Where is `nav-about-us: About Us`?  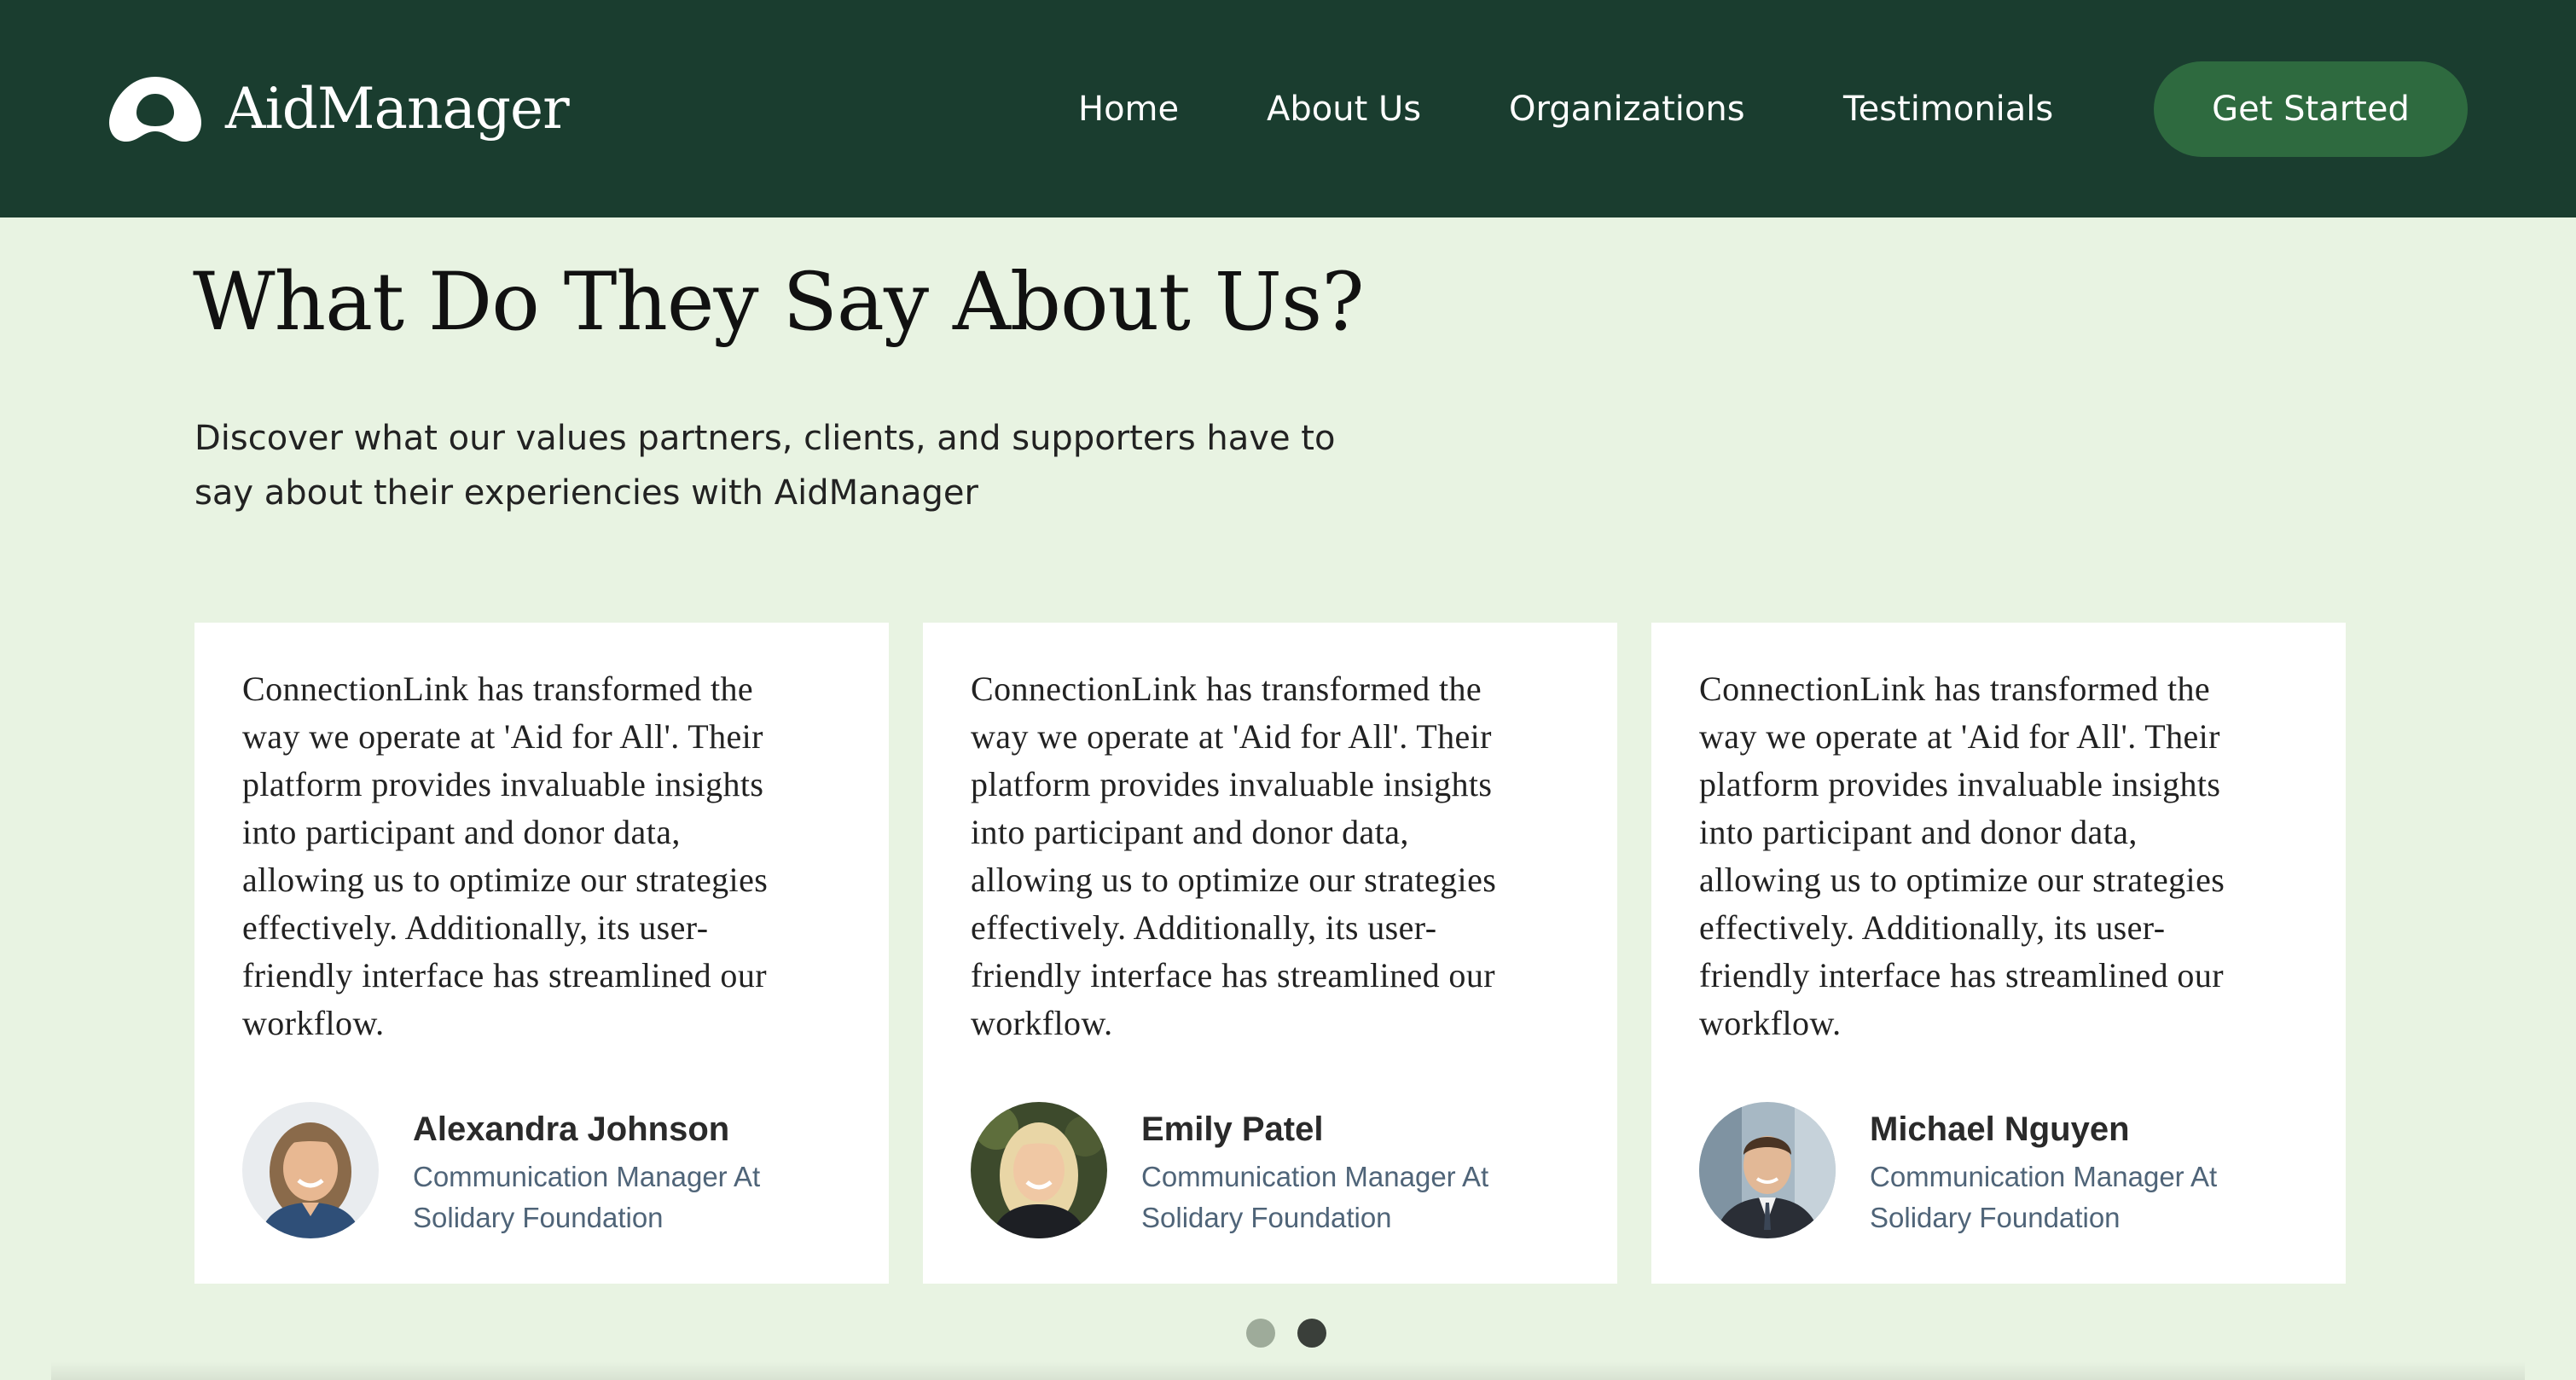 nav-about-us: About Us is located at coordinates (1344, 109).